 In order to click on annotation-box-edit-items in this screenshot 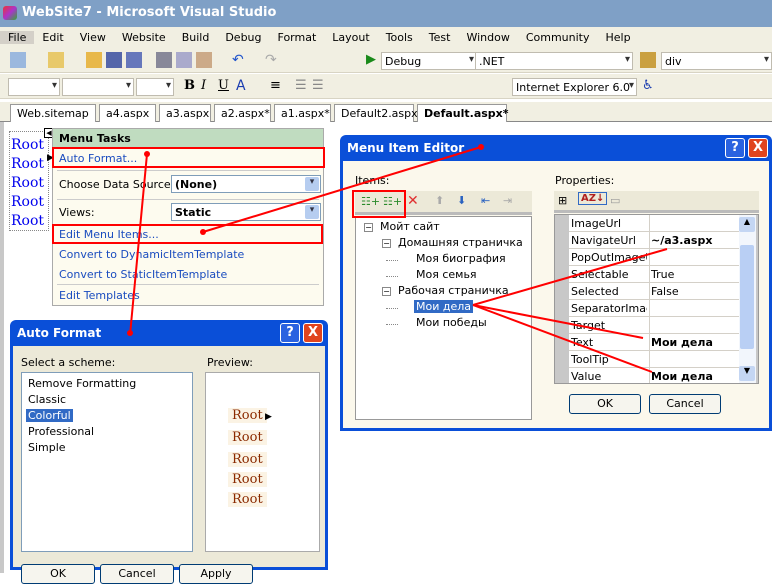, I will do `click(187, 234)`.